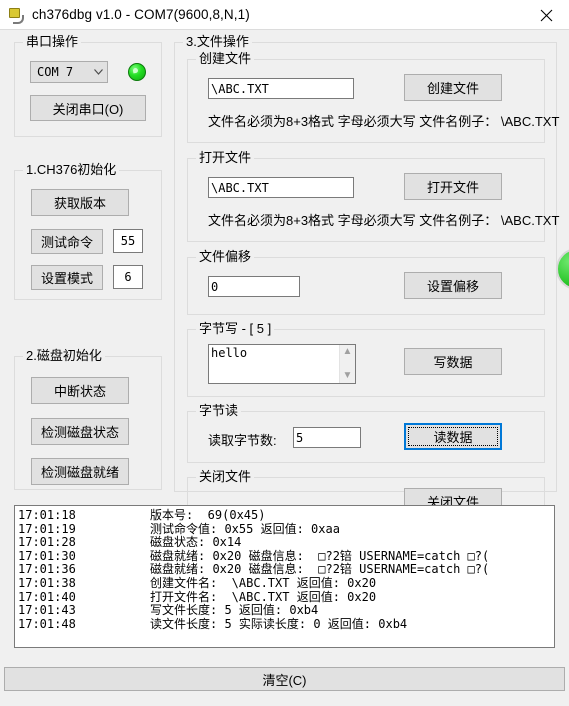 The image size is (569, 706). What do you see at coordinates (16, 15) in the screenshot?
I see `usb-plug-icon` at bounding box center [16, 15].